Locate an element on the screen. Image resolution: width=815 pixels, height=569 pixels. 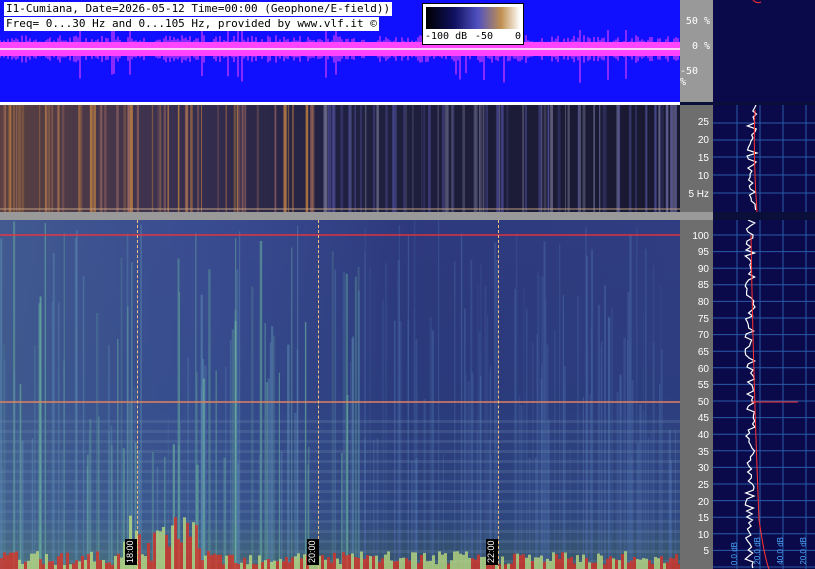
colorbar-tick-min: -100 dB is located at coordinates (446, 36).